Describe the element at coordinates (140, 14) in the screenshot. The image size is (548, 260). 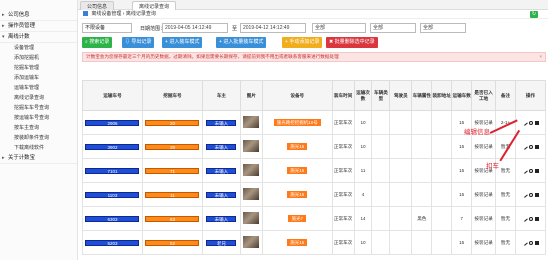
I see `breadcrumb-item: 离线记录查询` at that location.